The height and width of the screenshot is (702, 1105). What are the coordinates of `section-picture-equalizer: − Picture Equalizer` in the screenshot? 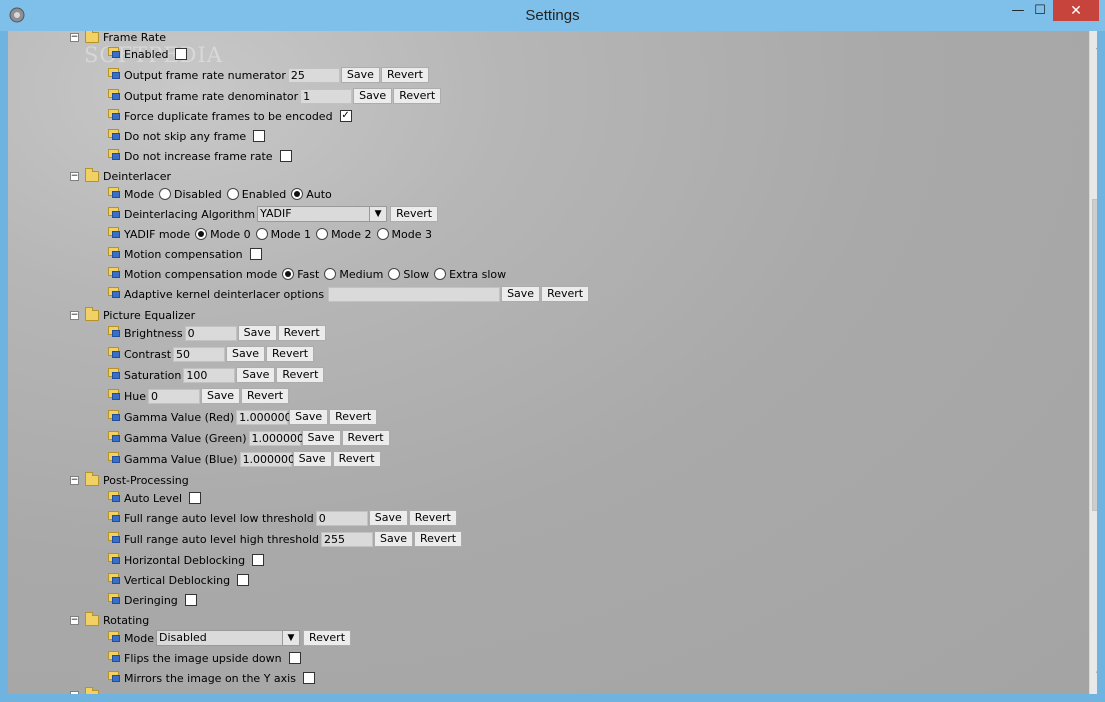 It's located at (132, 315).